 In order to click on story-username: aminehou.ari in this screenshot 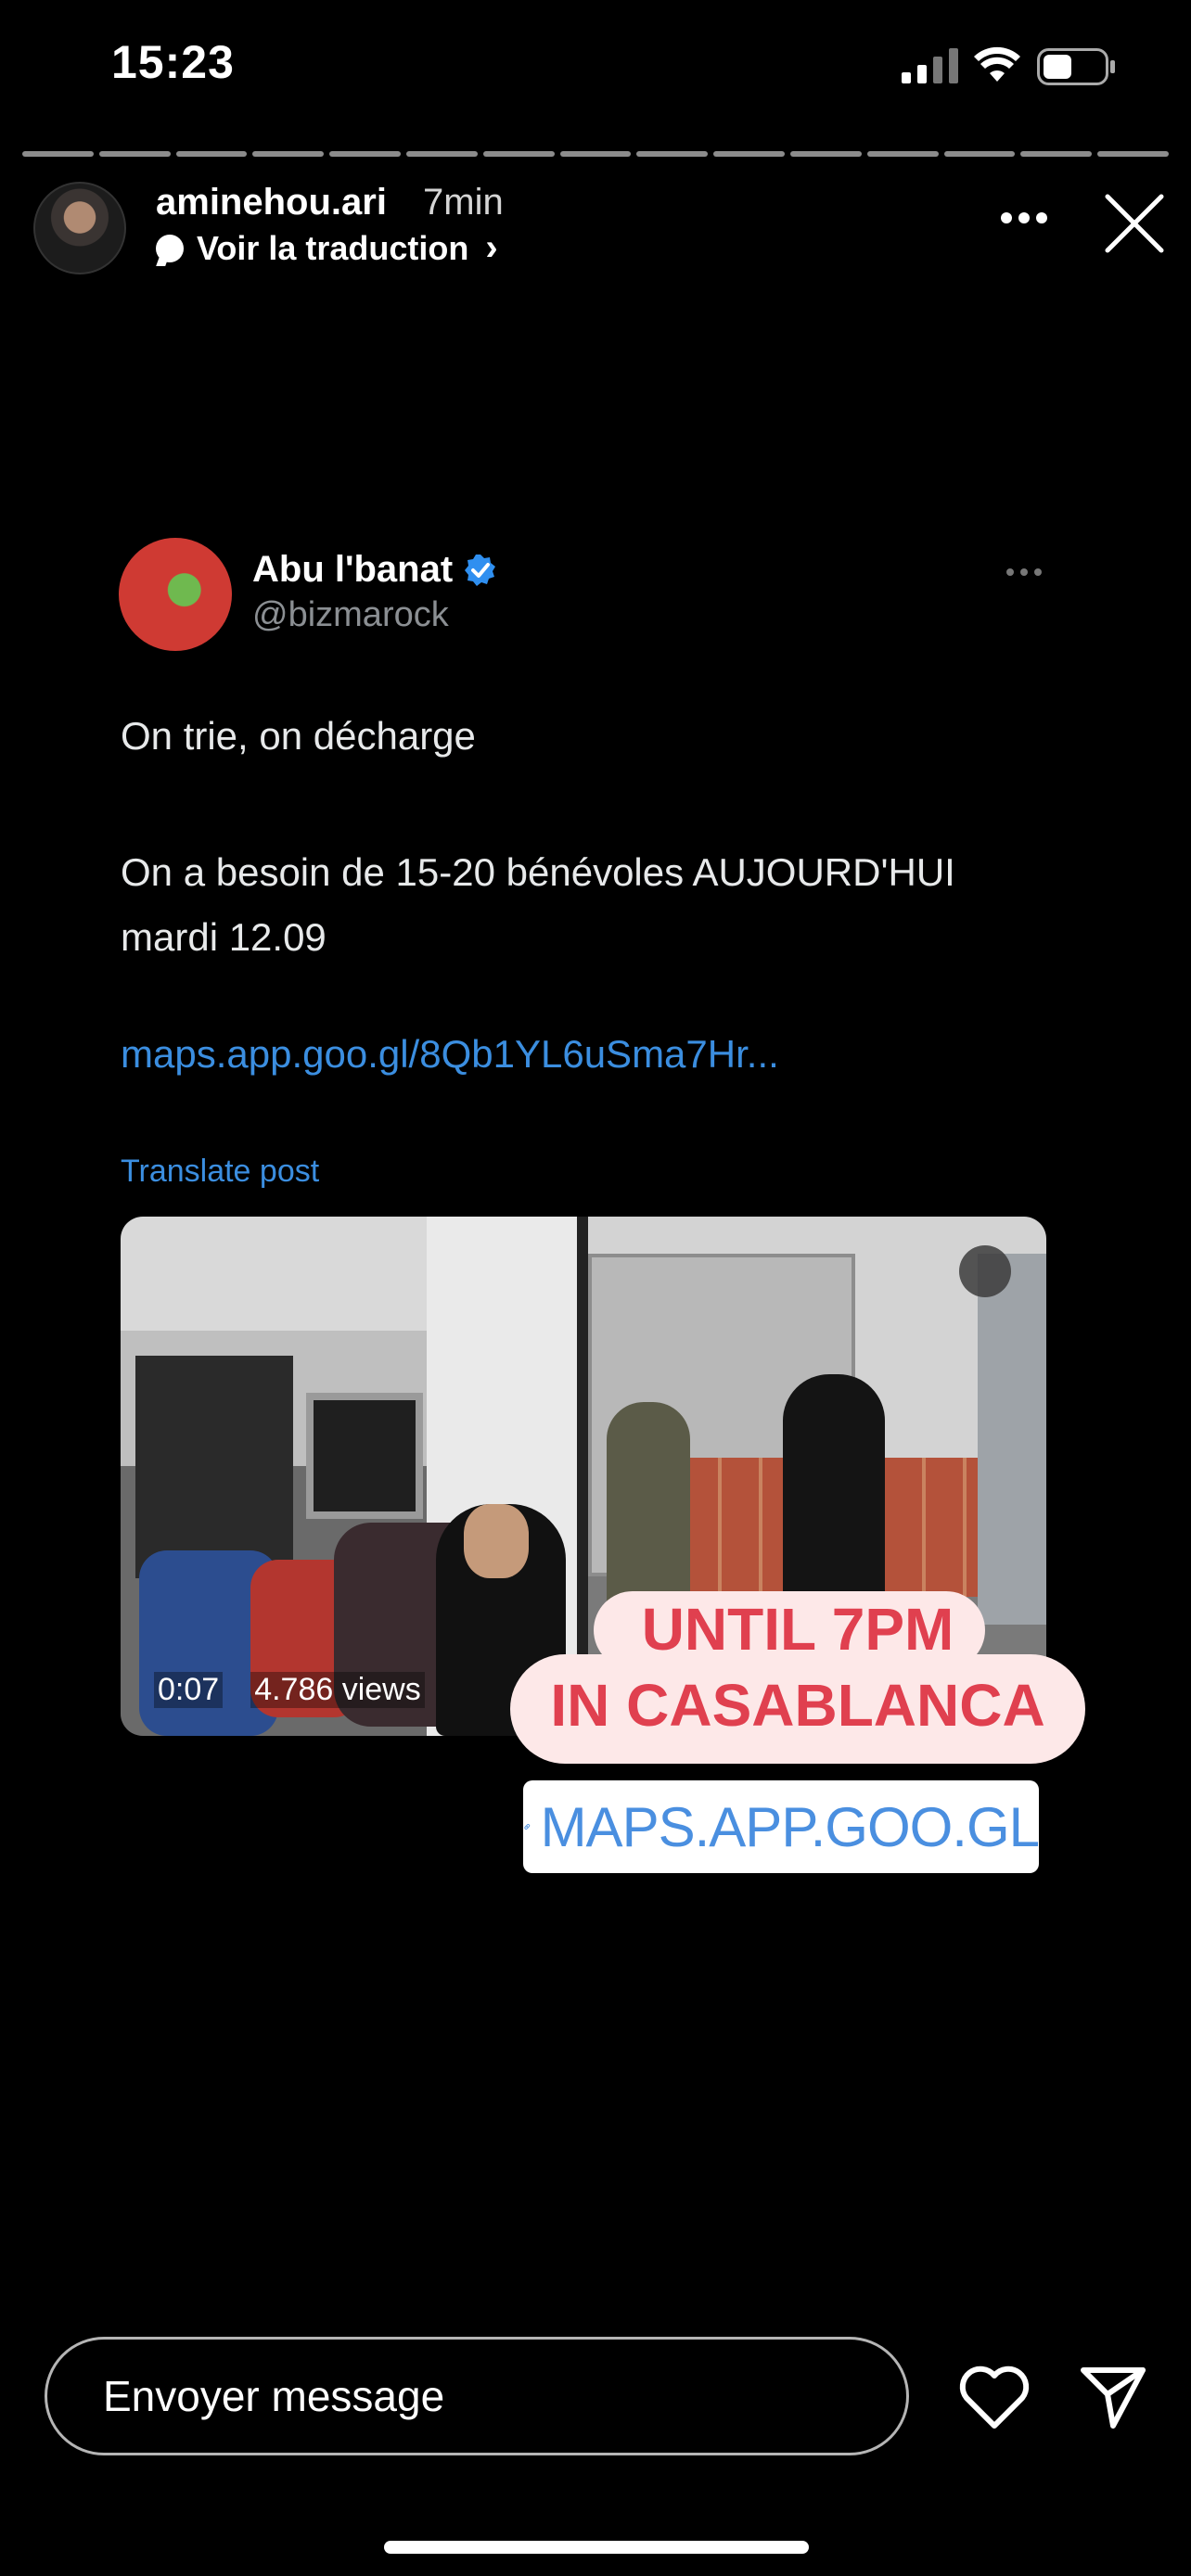, I will do `click(271, 202)`.